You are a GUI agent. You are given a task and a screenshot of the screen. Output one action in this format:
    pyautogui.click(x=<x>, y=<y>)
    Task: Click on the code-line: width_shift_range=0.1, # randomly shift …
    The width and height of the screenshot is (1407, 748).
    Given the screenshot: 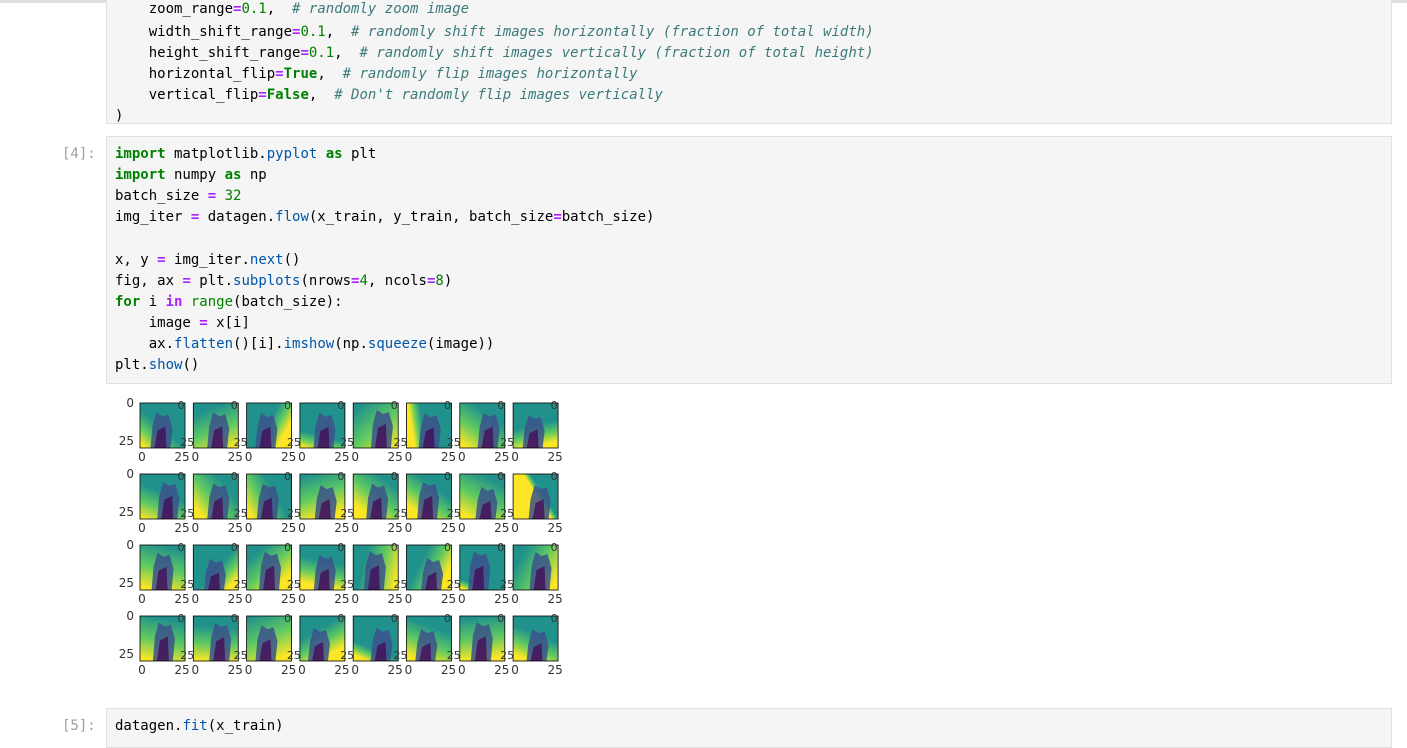 What is the action you would take?
    pyautogui.click(x=511, y=32)
    